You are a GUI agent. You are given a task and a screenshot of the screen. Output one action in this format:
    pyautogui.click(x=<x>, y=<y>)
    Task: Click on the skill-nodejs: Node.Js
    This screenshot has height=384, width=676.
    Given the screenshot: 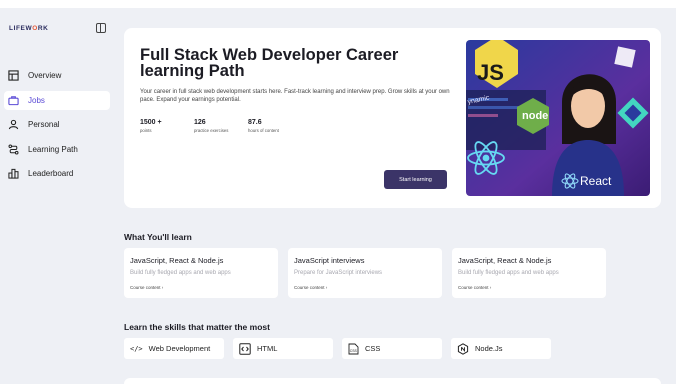 What is the action you would take?
    pyautogui.click(x=501, y=348)
    